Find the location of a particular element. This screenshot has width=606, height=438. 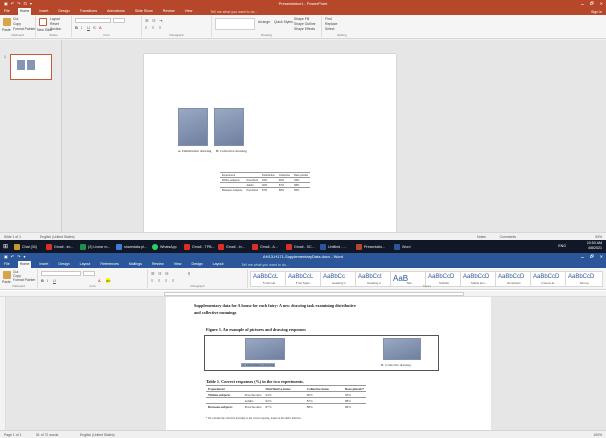

layout-button: Layout is located at coordinates (55, 19).